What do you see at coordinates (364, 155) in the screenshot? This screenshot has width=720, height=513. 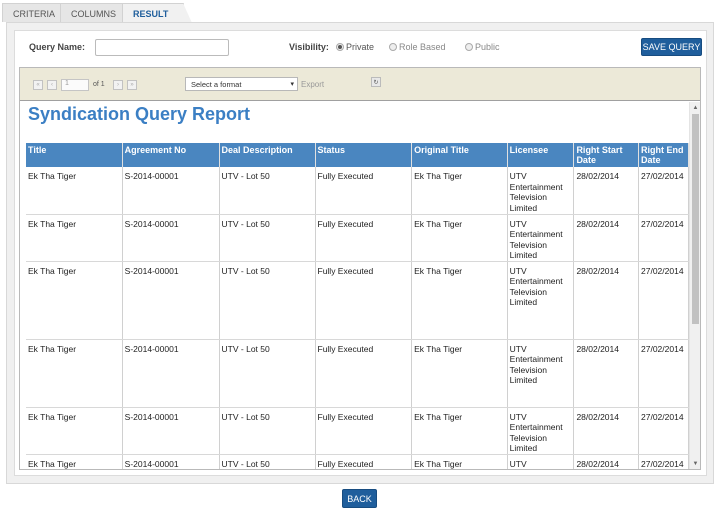 I see `column-header: Status` at bounding box center [364, 155].